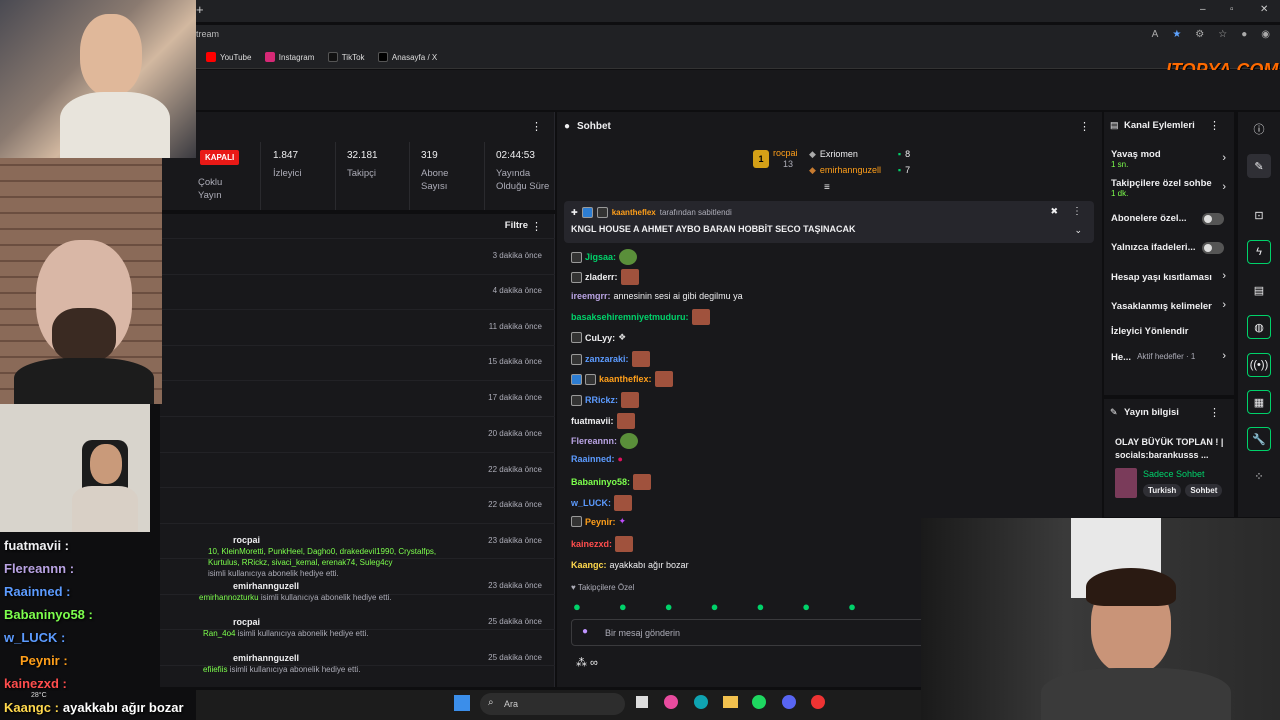 This screenshot has height=720, width=1280. What do you see at coordinates (1078, 230) in the screenshot?
I see `chevron-down-icon: ⌄` at bounding box center [1078, 230].